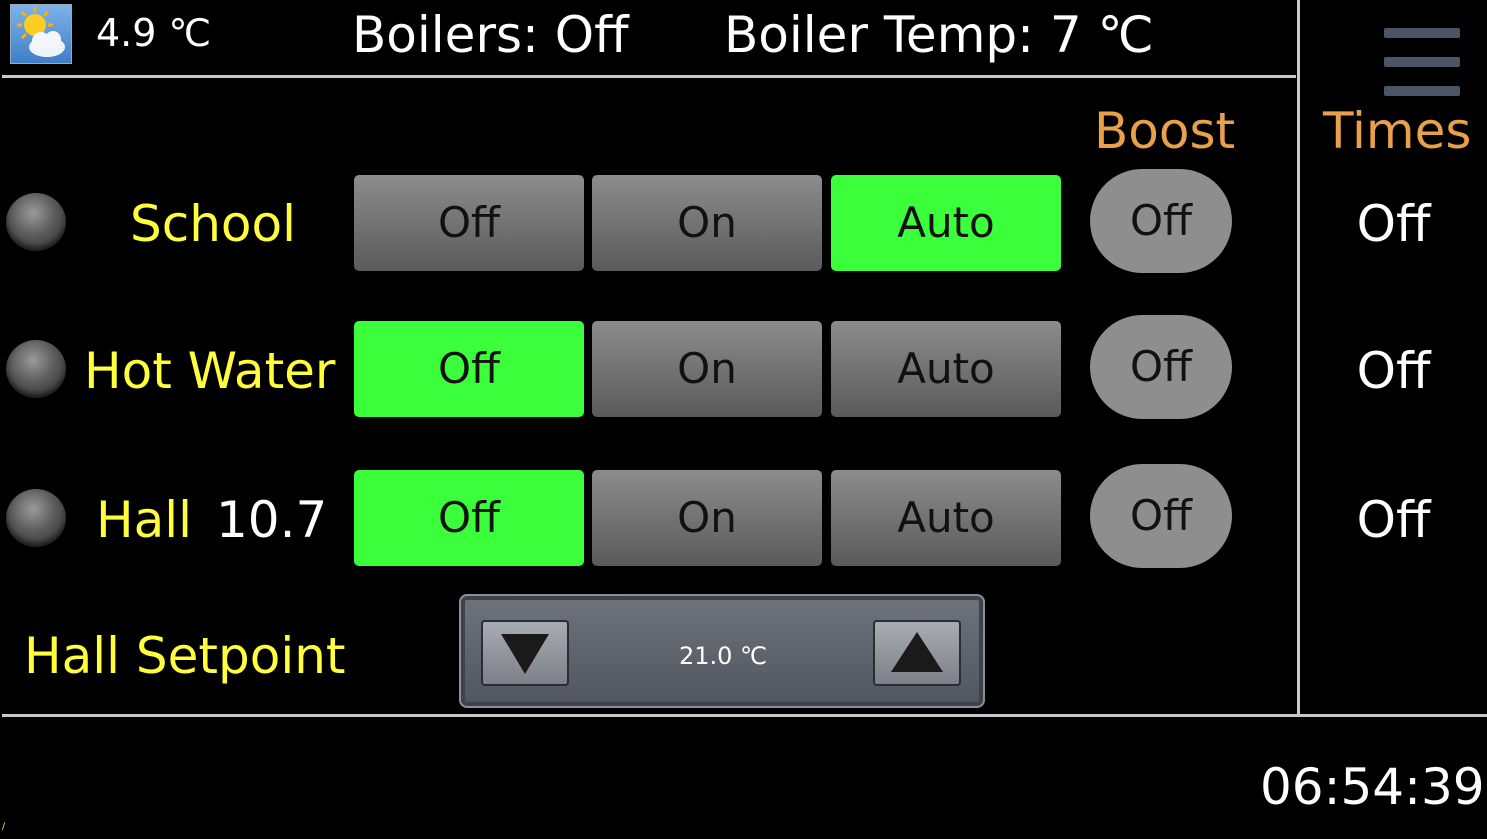 This screenshot has width=1487, height=839. Describe the element at coordinates (36, 369) in the screenshot. I see `hot-water-status-indicator` at that location.